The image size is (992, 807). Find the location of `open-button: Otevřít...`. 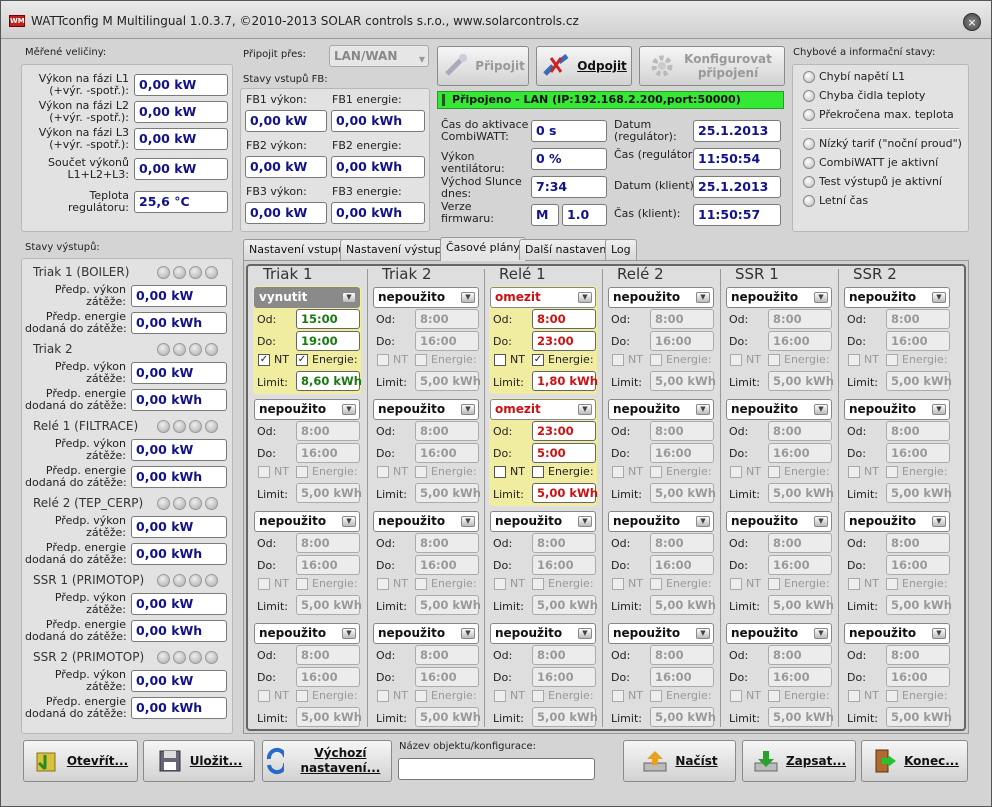

open-button: Otevřít... is located at coordinates (80, 761).